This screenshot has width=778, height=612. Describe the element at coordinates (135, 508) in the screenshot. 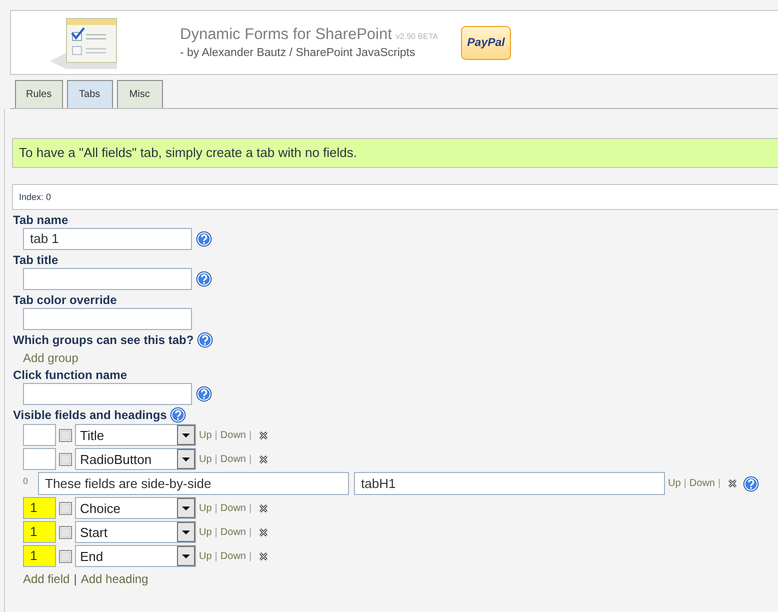

I see `field-select: Choice` at that location.